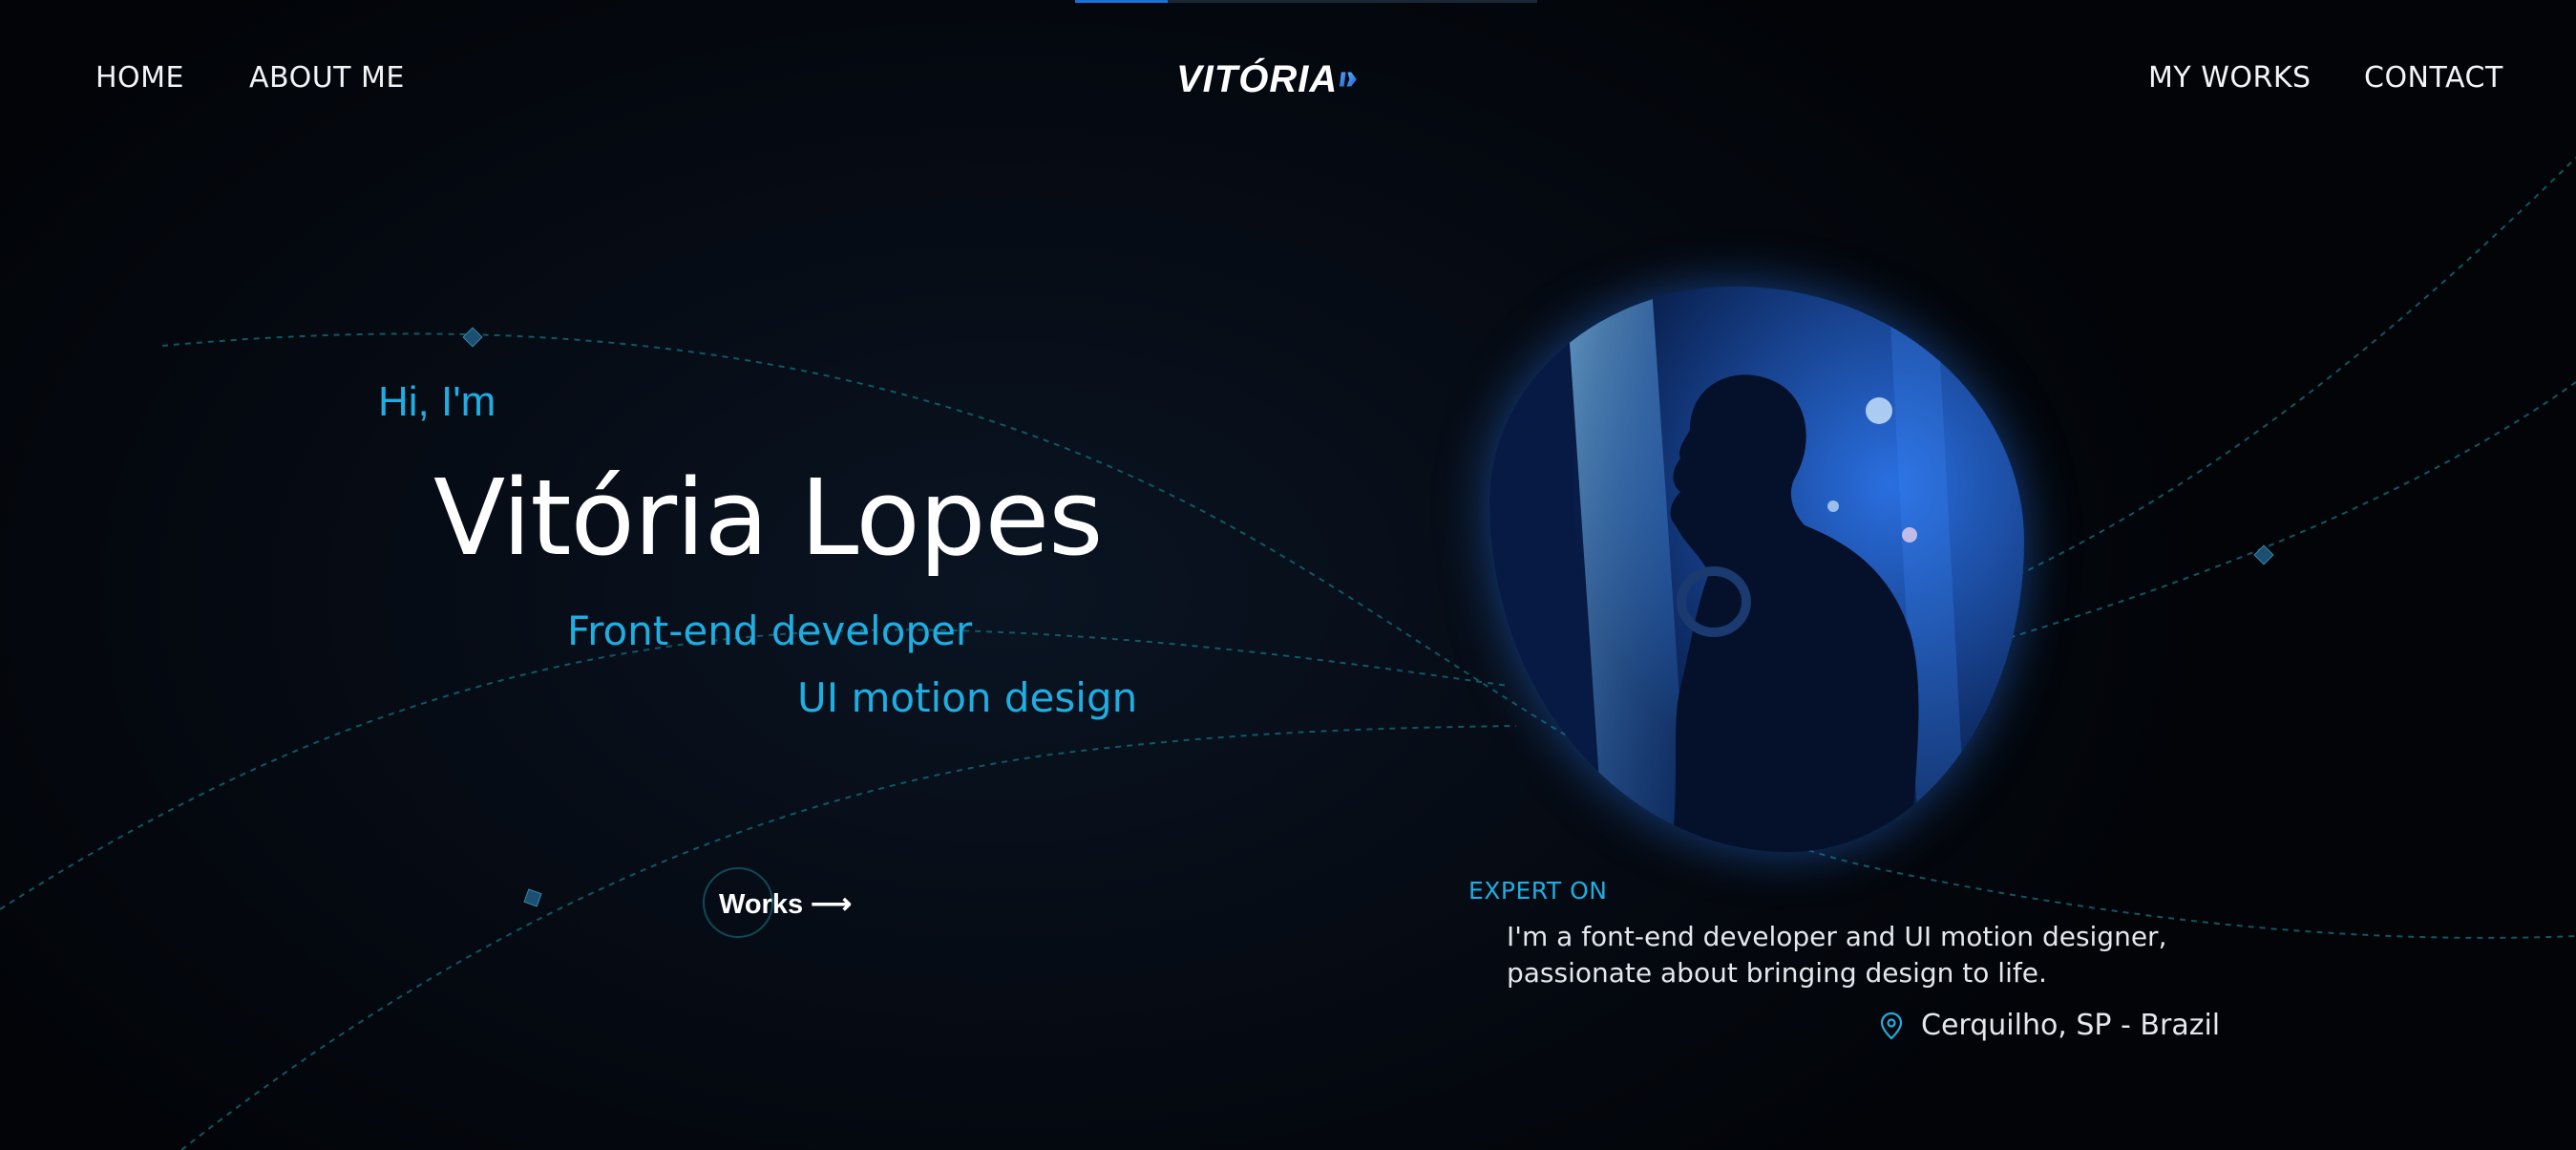 The height and width of the screenshot is (1150, 2576). What do you see at coordinates (1121, 1) in the screenshot?
I see `scroll-progress-fill` at bounding box center [1121, 1].